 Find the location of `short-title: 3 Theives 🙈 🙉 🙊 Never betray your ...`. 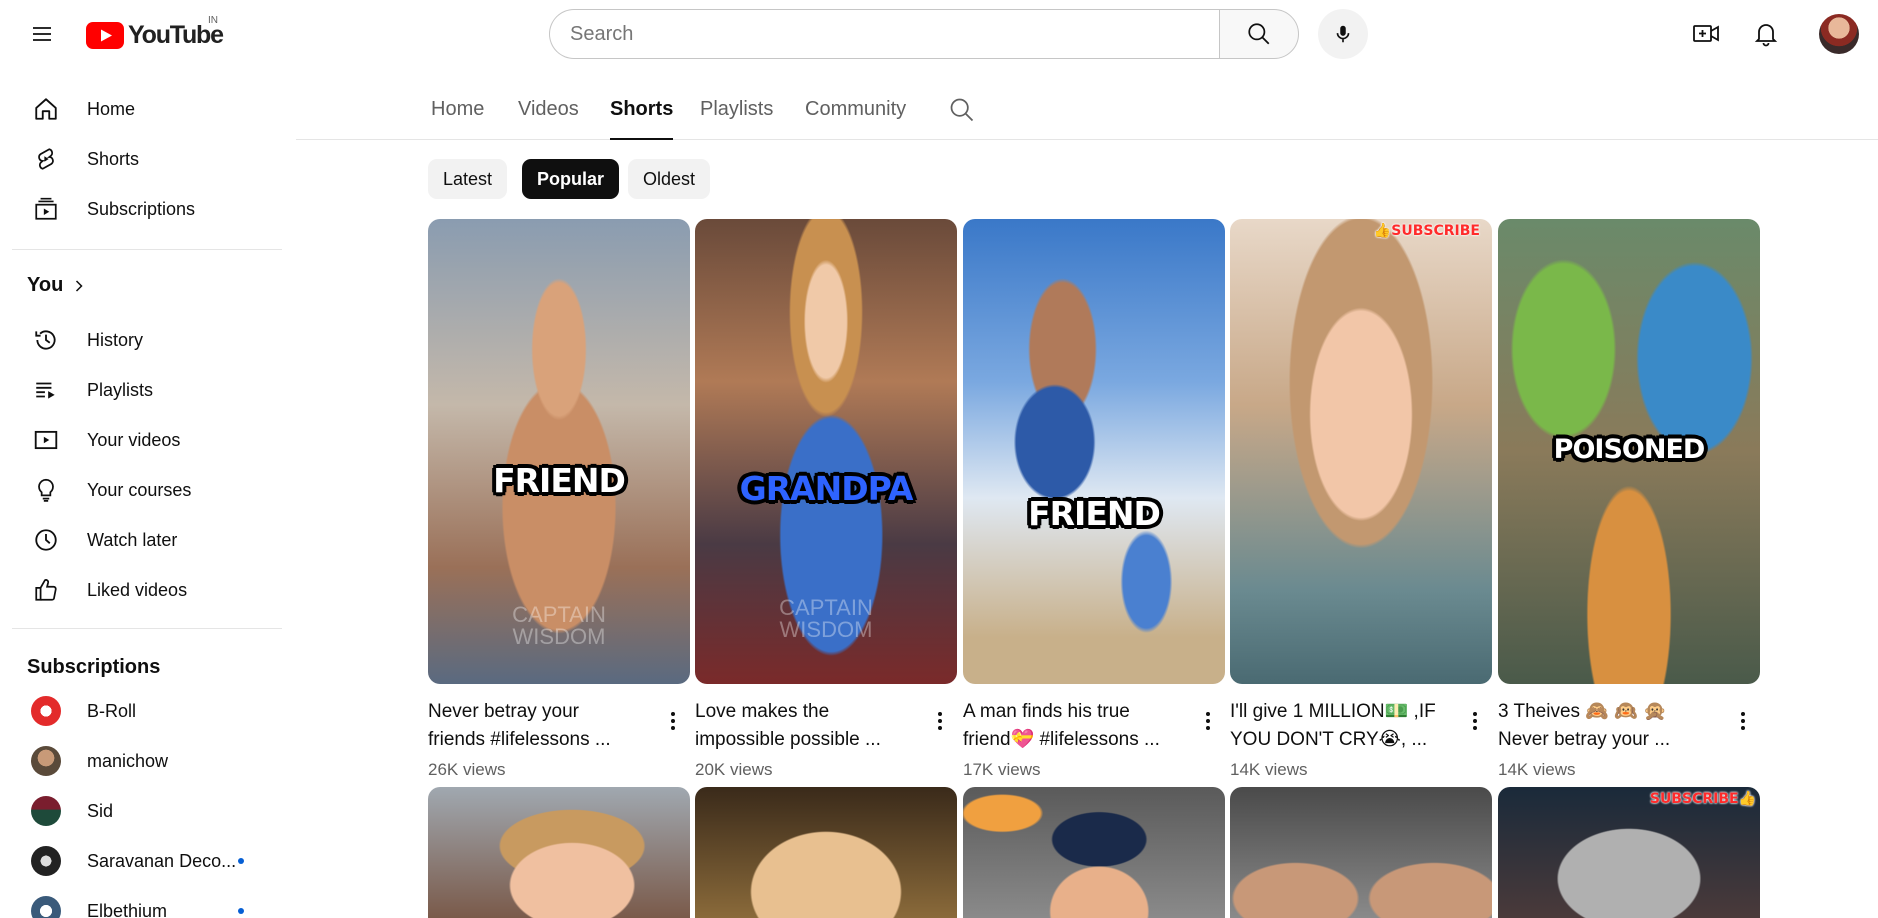

short-title: 3 Theives 🙈 🙉 🙊 Never betray your ... is located at coordinates (1609, 726).